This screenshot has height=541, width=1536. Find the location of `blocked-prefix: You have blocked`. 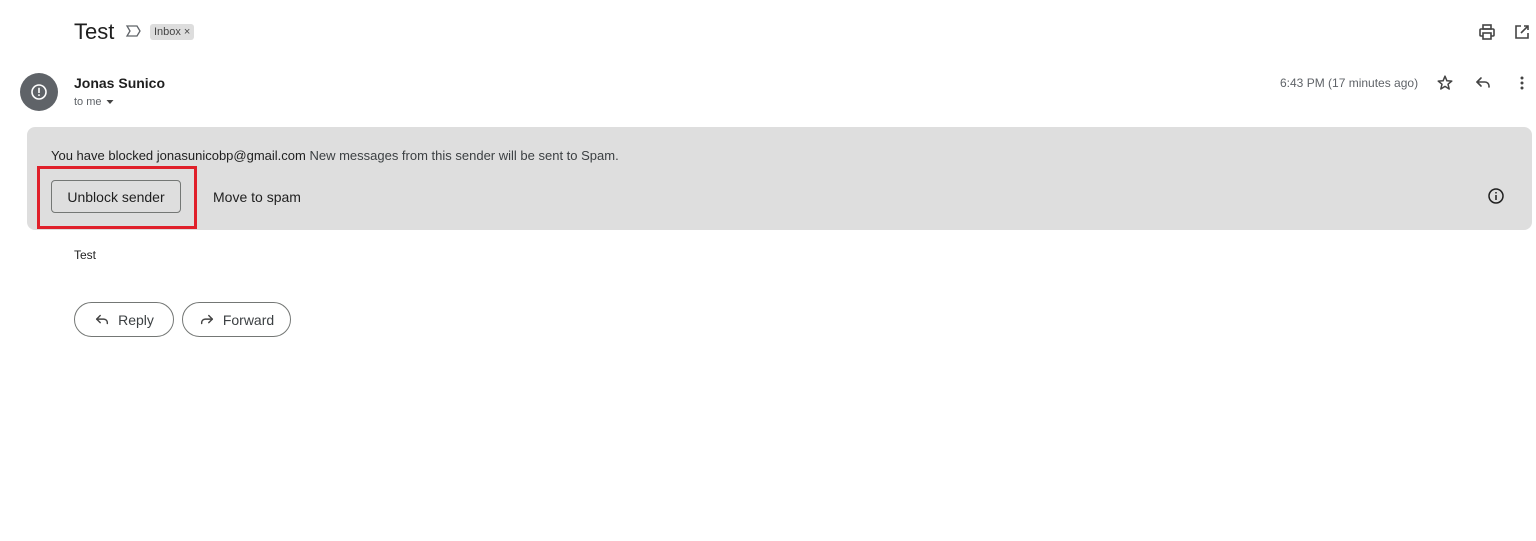

blocked-prefix: You have blocked is located at coordinates (104, 155).